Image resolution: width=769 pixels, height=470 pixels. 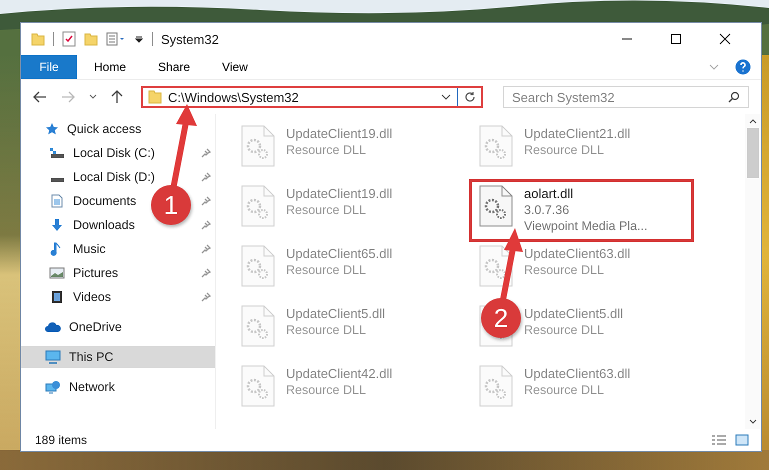 I want to click on sidebar-item: Local Disk (C:), so click(x=114, y=153).